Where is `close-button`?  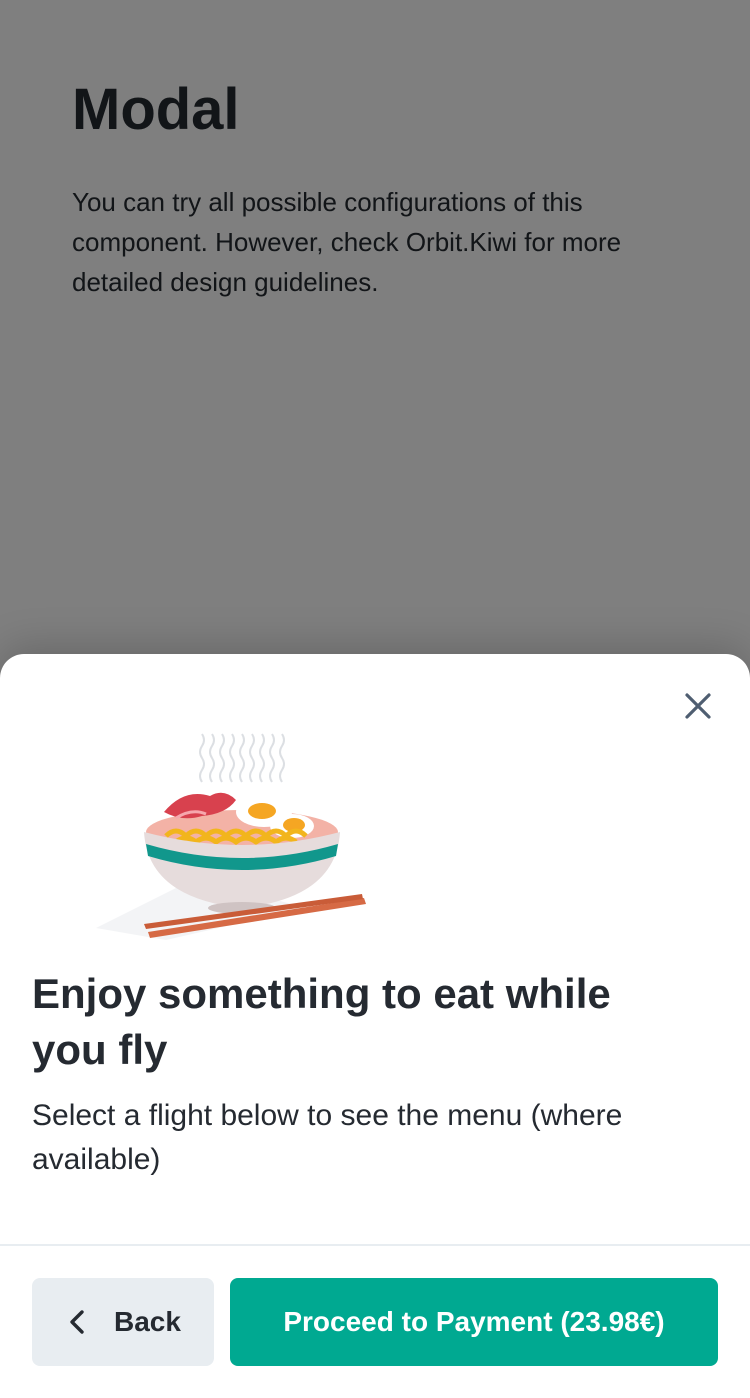
close-button is located at coordinates (698, 706).